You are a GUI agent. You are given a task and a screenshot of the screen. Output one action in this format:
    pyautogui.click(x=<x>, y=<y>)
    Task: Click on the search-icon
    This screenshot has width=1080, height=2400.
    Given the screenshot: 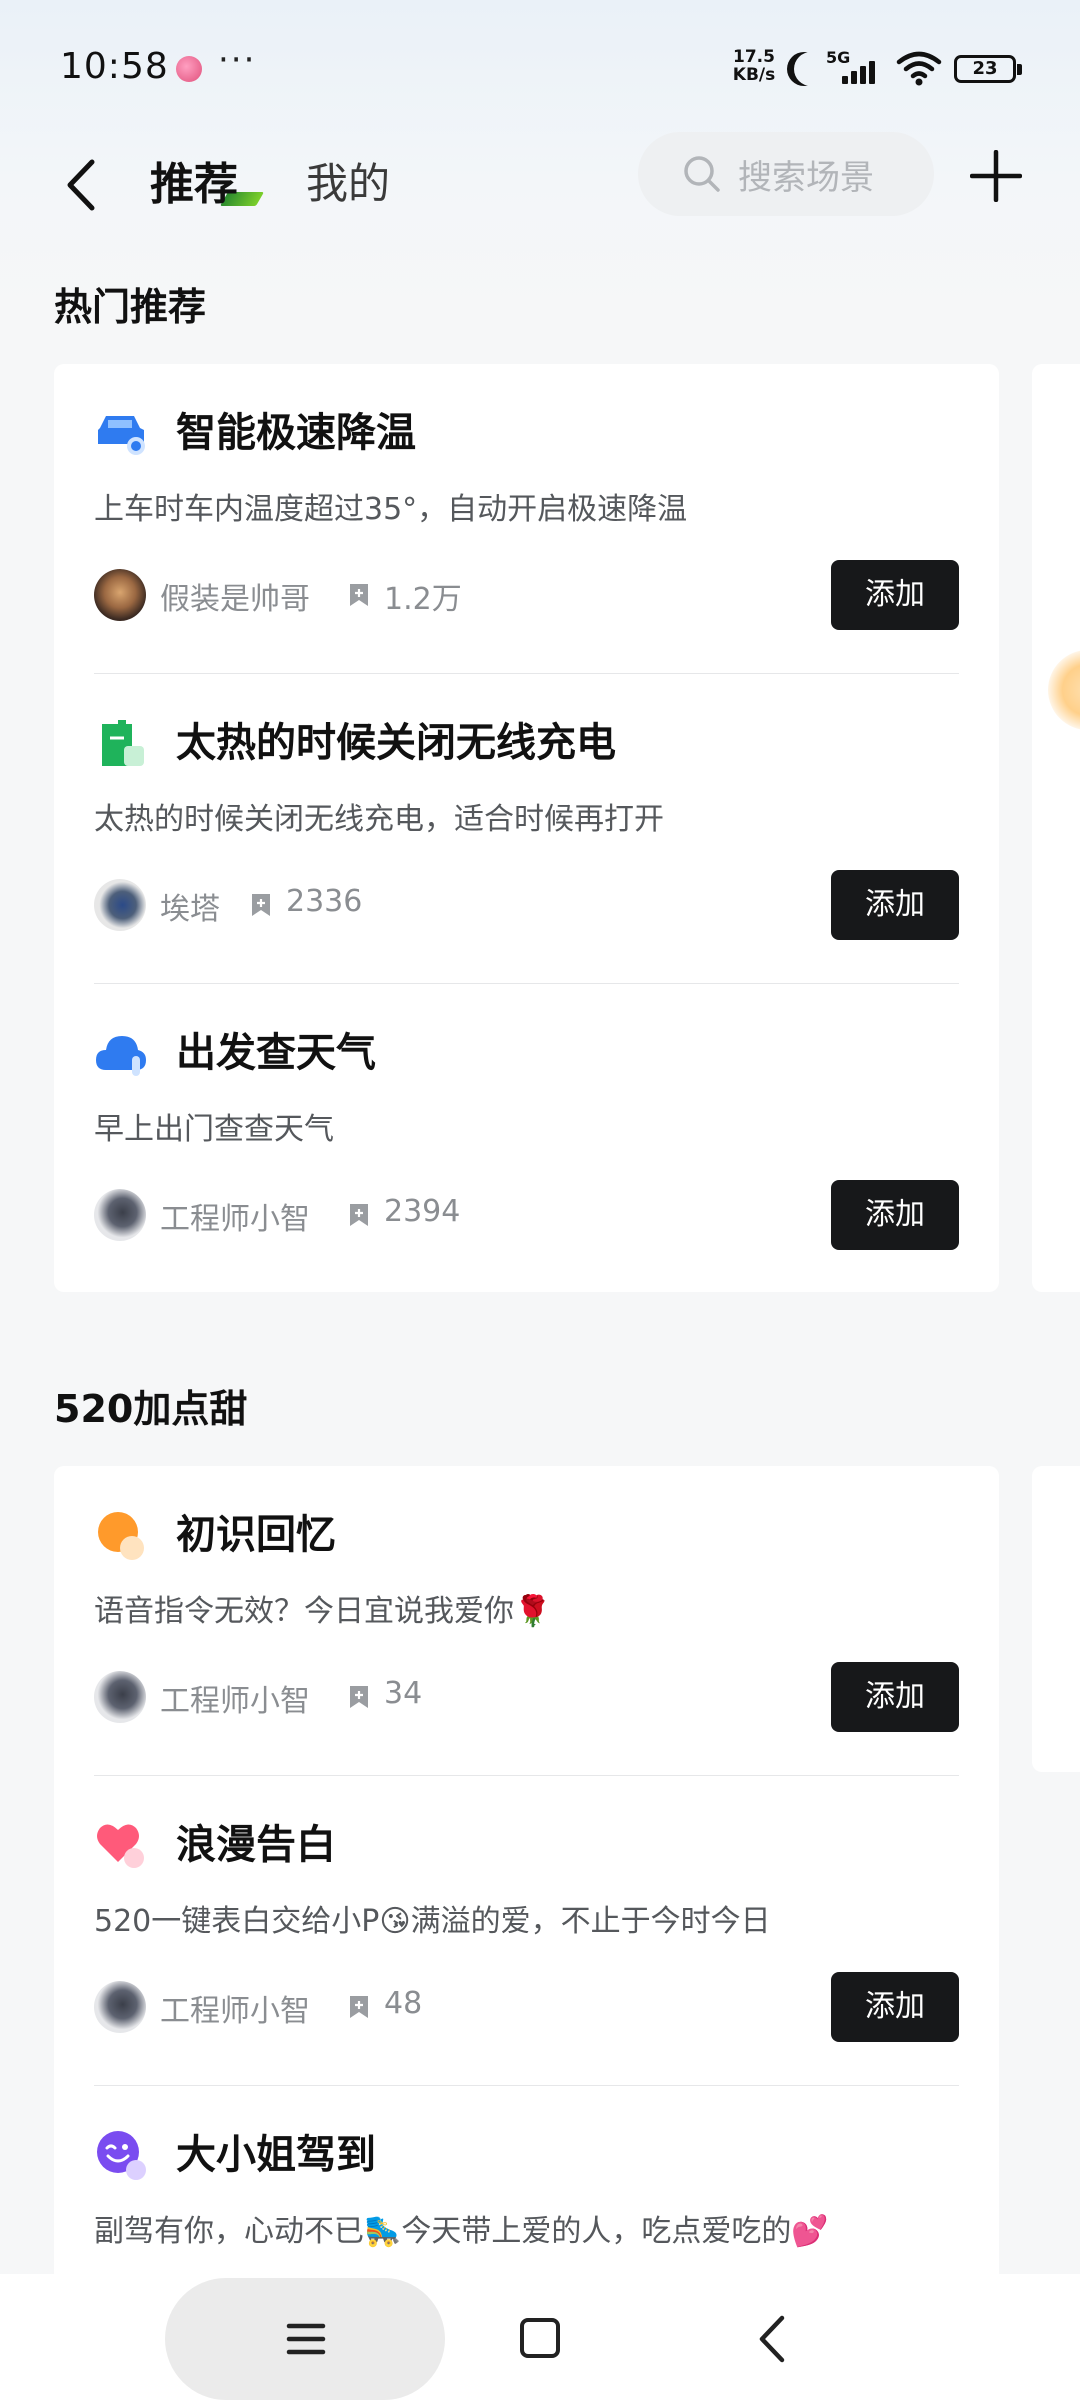 What is the action you would take?
    pyautogui.click(x=702, y=174)
    